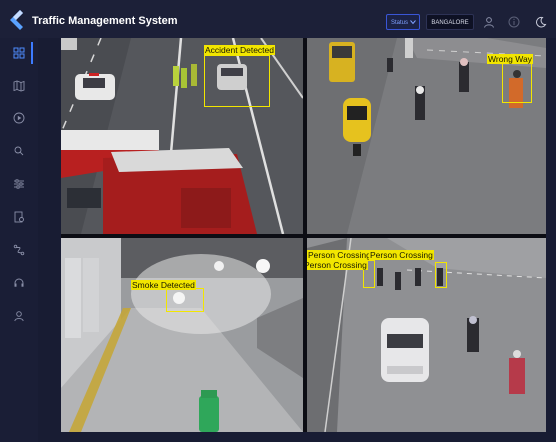 The width and height of the screenshot is (556, 442). Describe the element at coordinates (19, 240) in the screenshot. I see `sidebar` at that location.